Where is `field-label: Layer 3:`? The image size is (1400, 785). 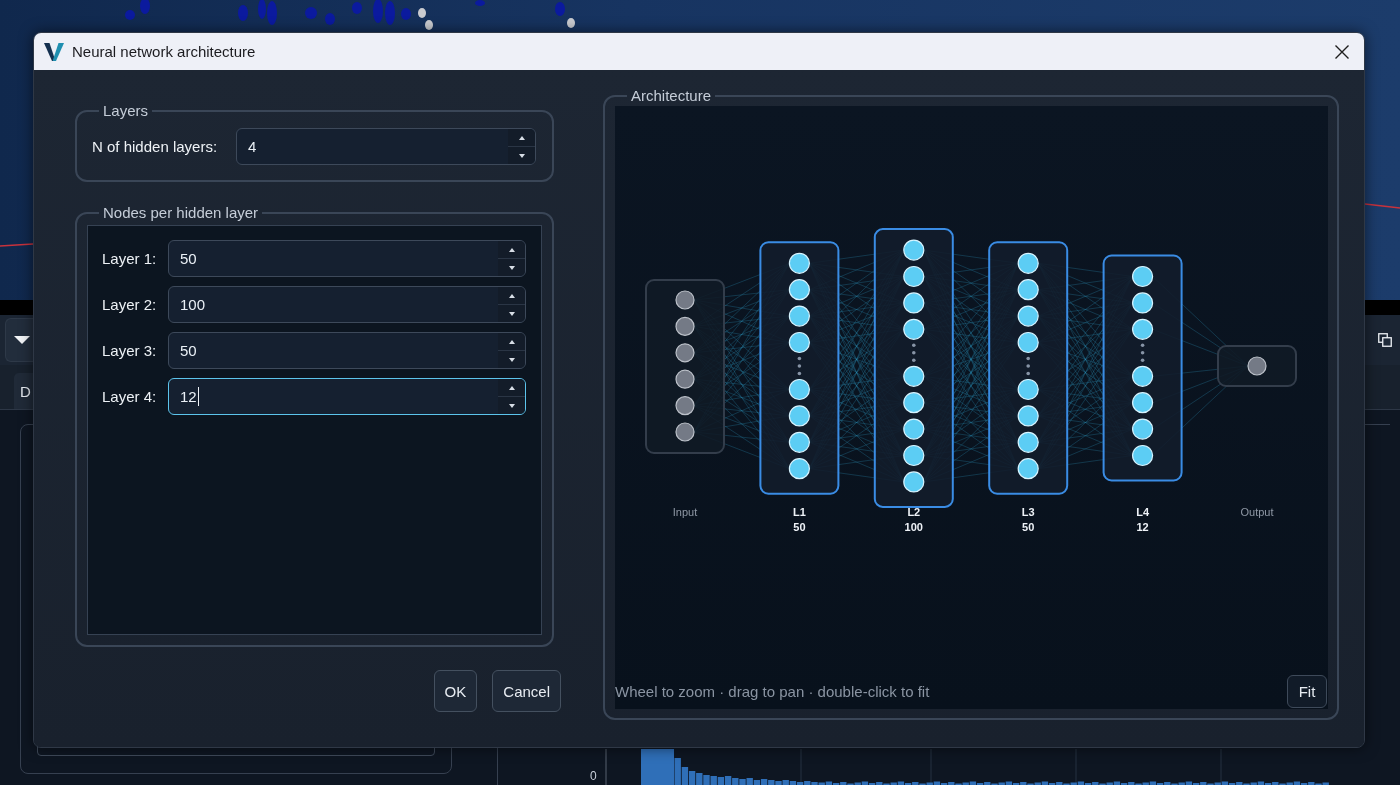 field-label: Layer 3: is located at coordinates (129, 350).